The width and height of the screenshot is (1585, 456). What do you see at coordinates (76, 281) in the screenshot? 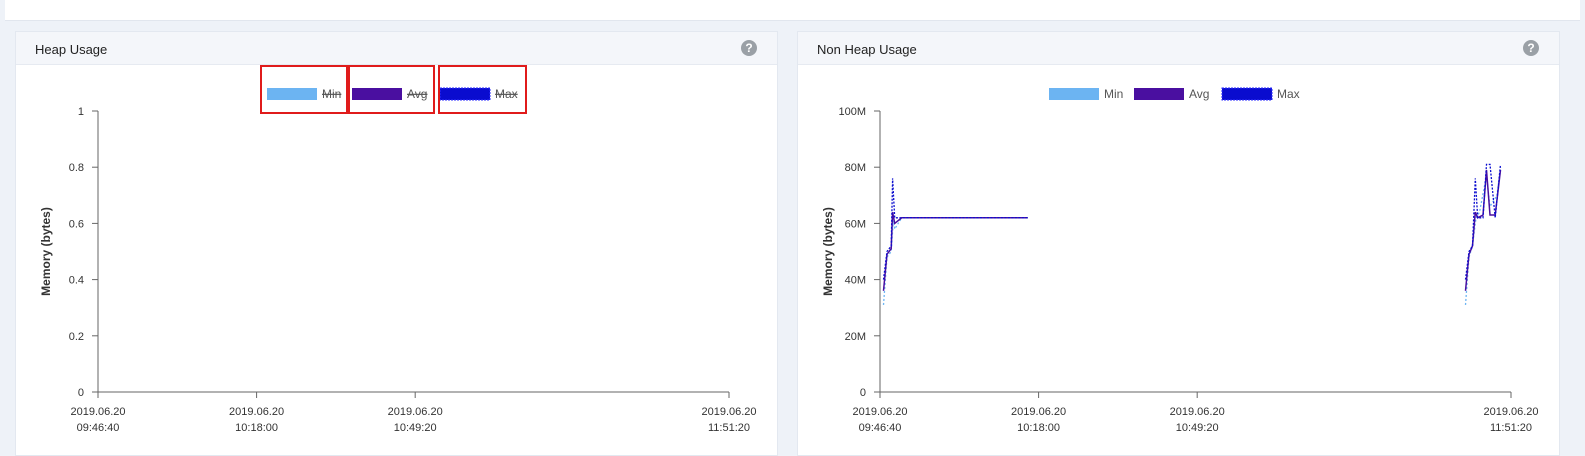
I see `y-tick-label: 0.4` at bounding box center [76, 281].